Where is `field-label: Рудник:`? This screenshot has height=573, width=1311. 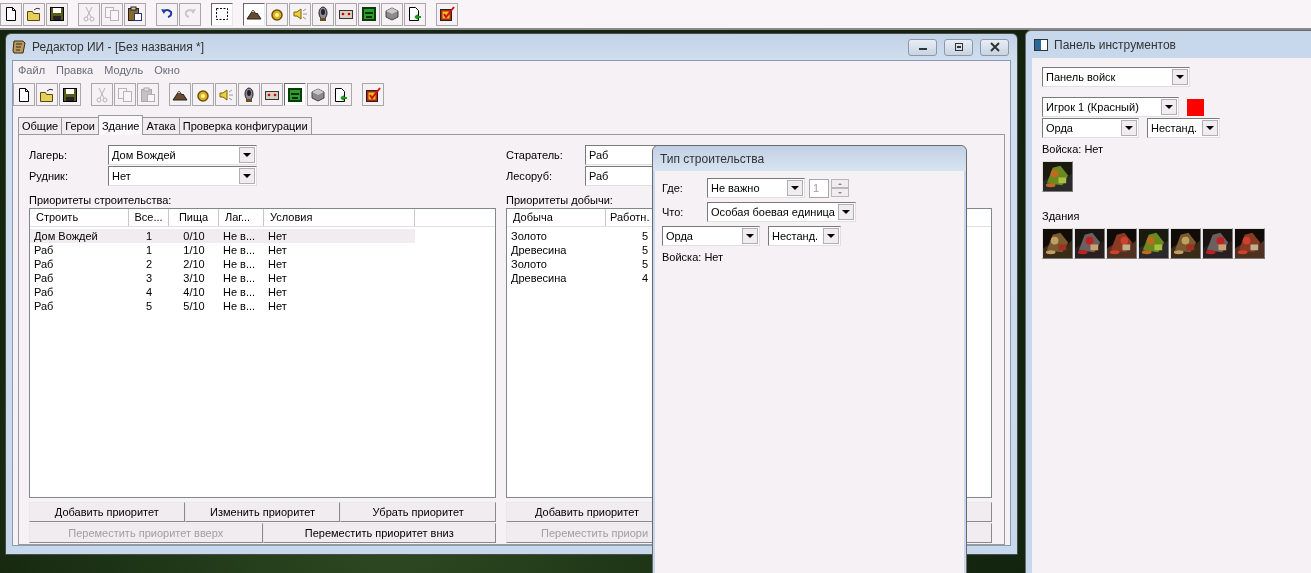
field-label: Рудник: is located at coordinates (49, 176).